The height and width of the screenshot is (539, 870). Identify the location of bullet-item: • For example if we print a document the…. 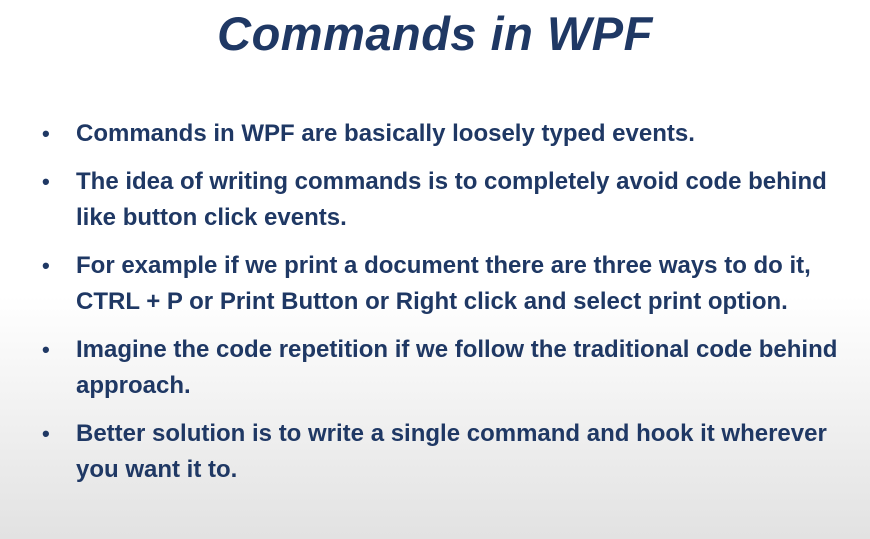
(440, 284).